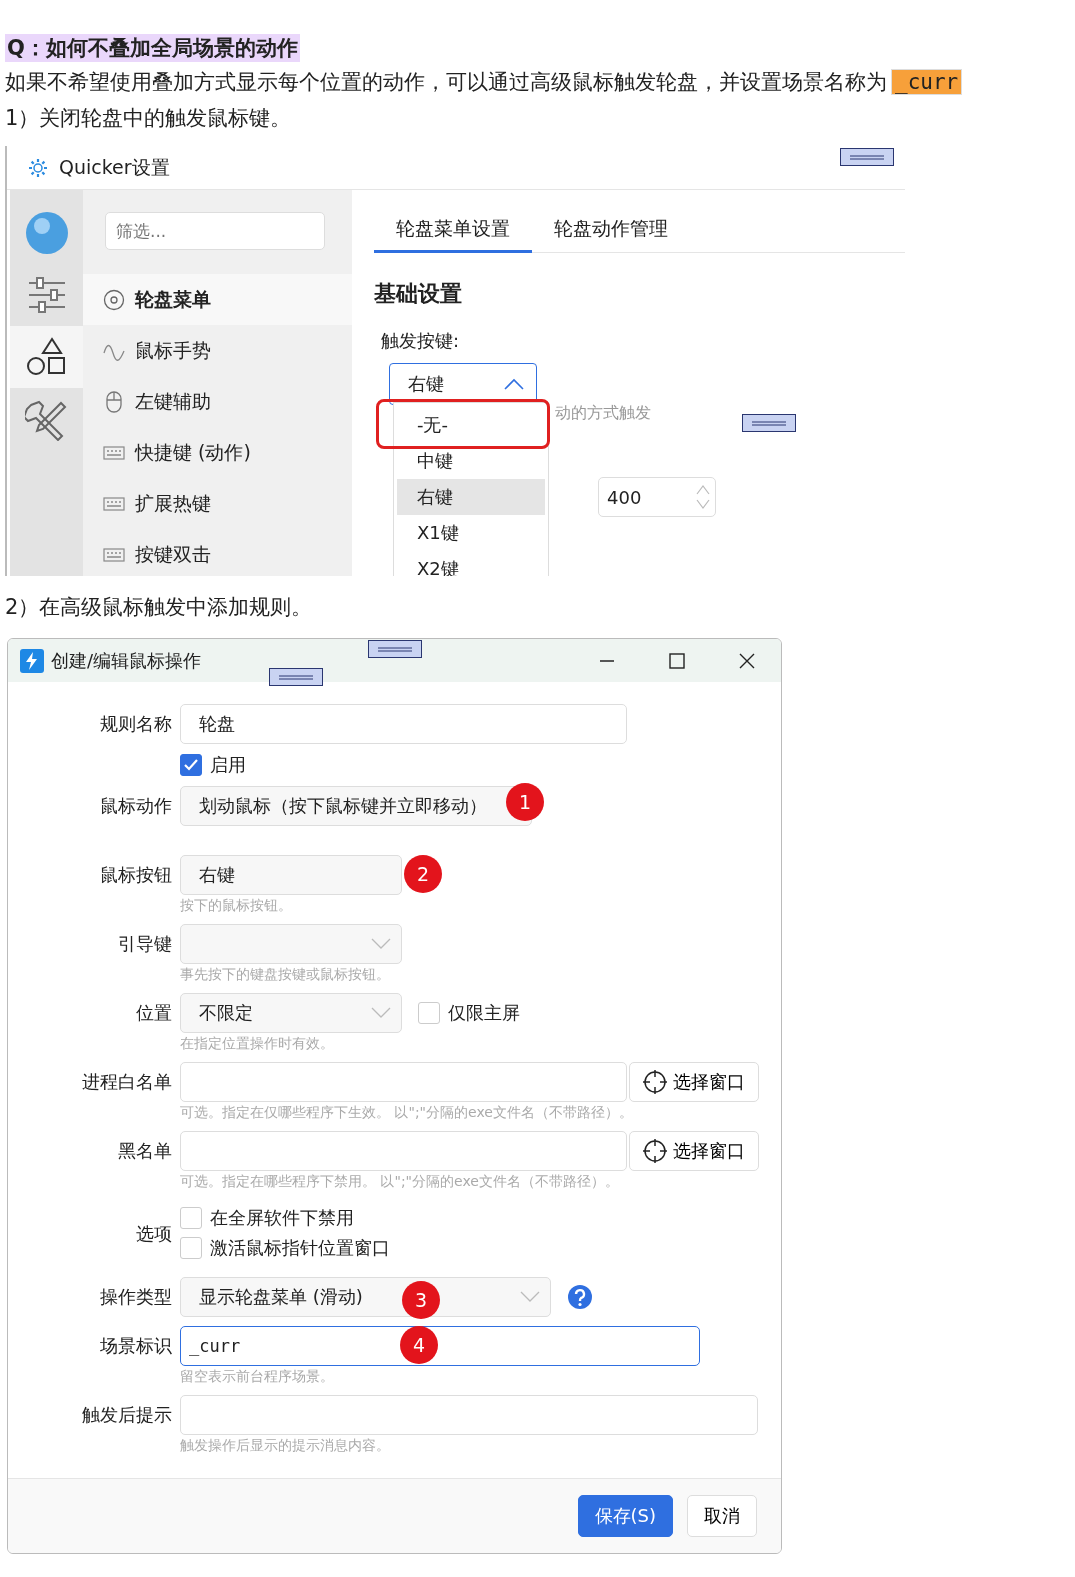  What do you see at coordinates (285, 974) in the screenshot?
I see `hint-text: 事先按下的键盘按键或鼠标按钮。` at bounding box center [285, 974].